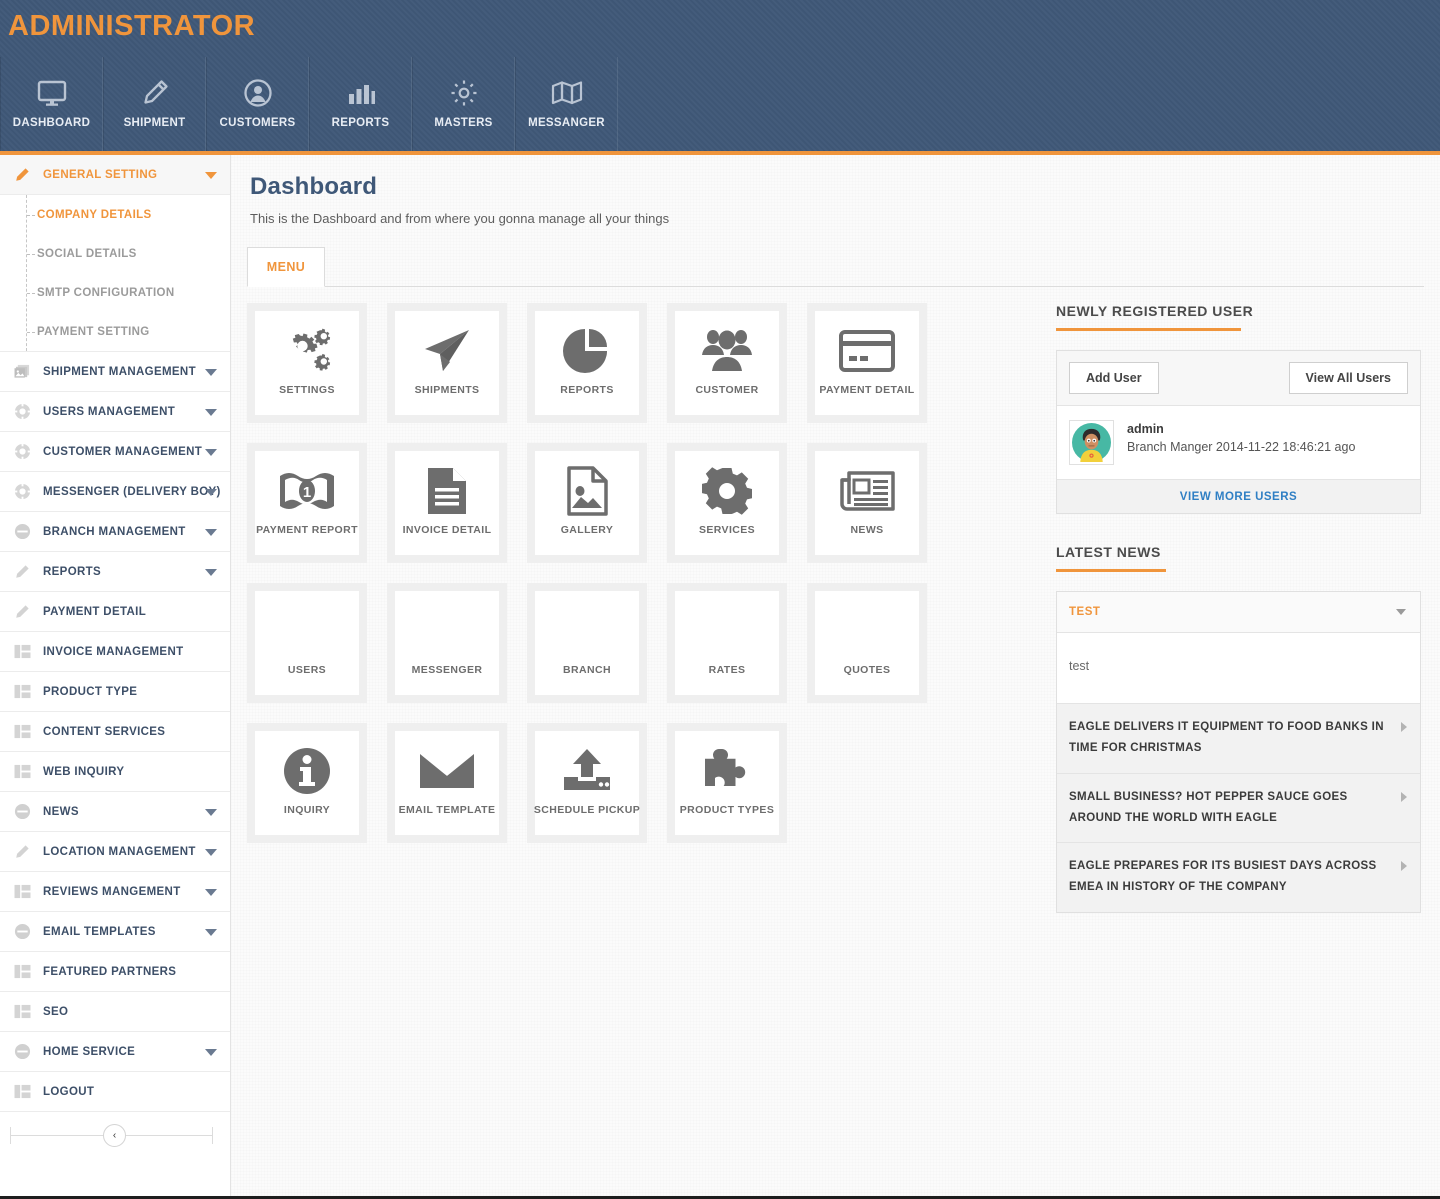  What do you see at coordinates (115, 1012) in the screenshot?
I see `sidebar-item-seo: SEO` at bounding box center [115, 1012].